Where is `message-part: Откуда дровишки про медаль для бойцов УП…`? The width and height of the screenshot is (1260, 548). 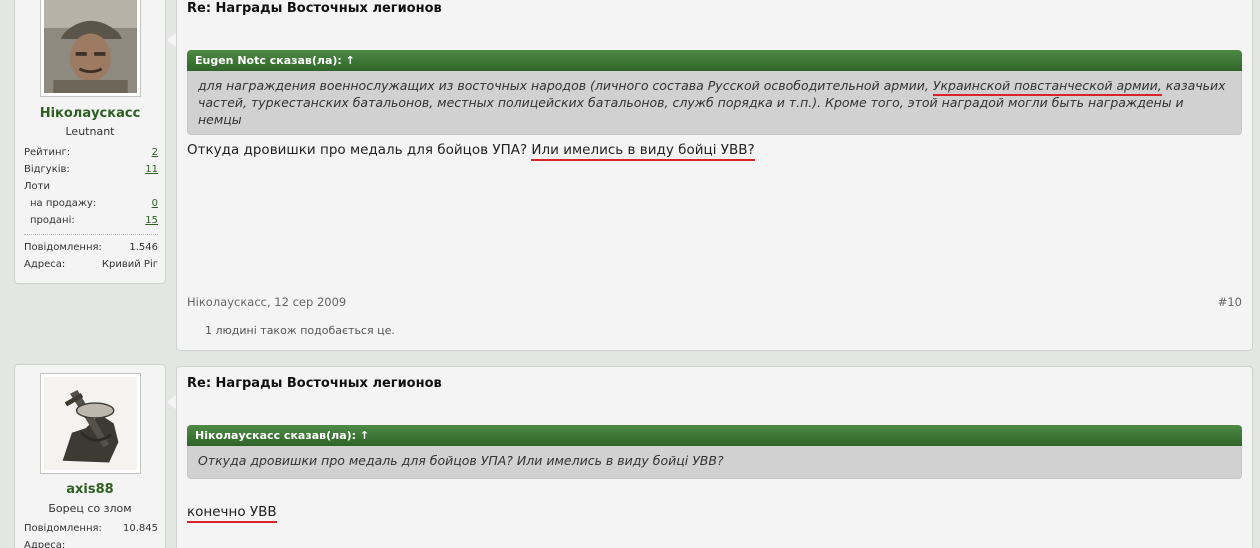
message-part: Откуда дровишки про медаль для бойцов УП… is located at coordinates (359, 150).